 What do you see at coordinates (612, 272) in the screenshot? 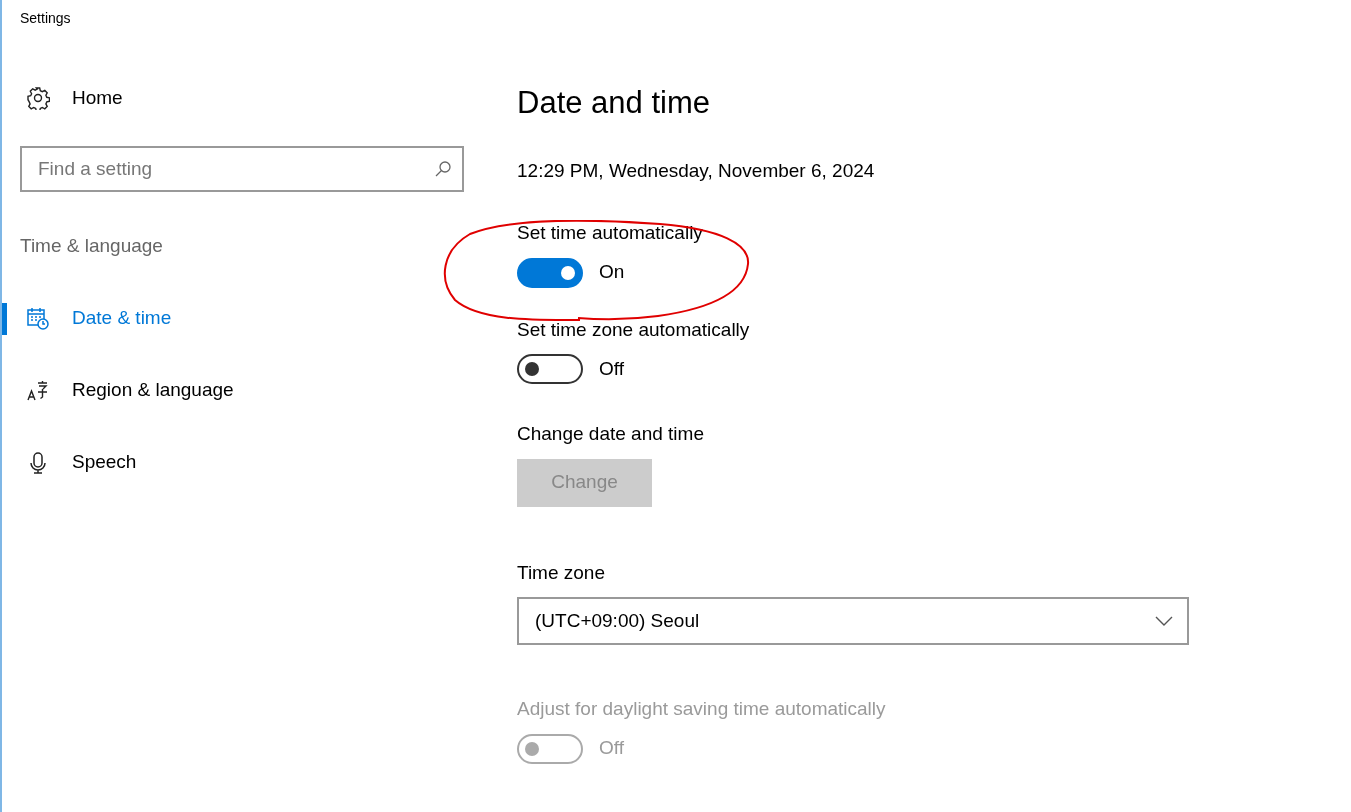
I see `toggle-state: On` at bounding box center [612, 272].